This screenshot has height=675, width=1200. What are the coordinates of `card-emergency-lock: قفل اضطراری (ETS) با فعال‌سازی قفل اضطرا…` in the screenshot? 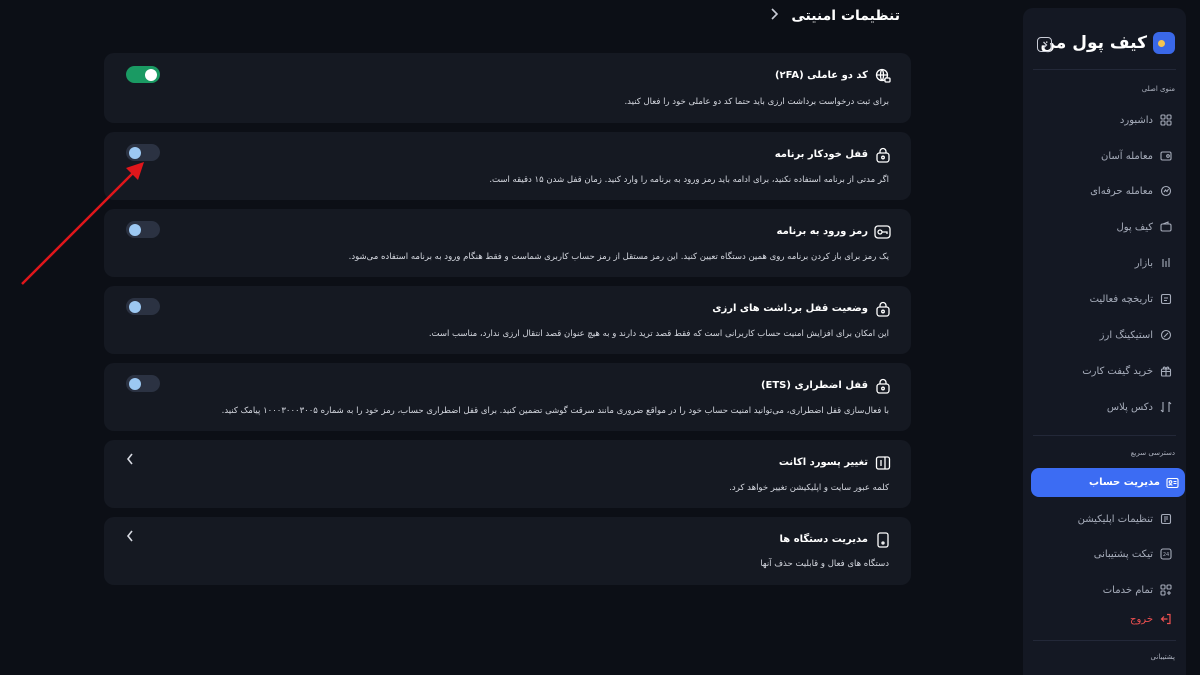 It's located at (507, 397).